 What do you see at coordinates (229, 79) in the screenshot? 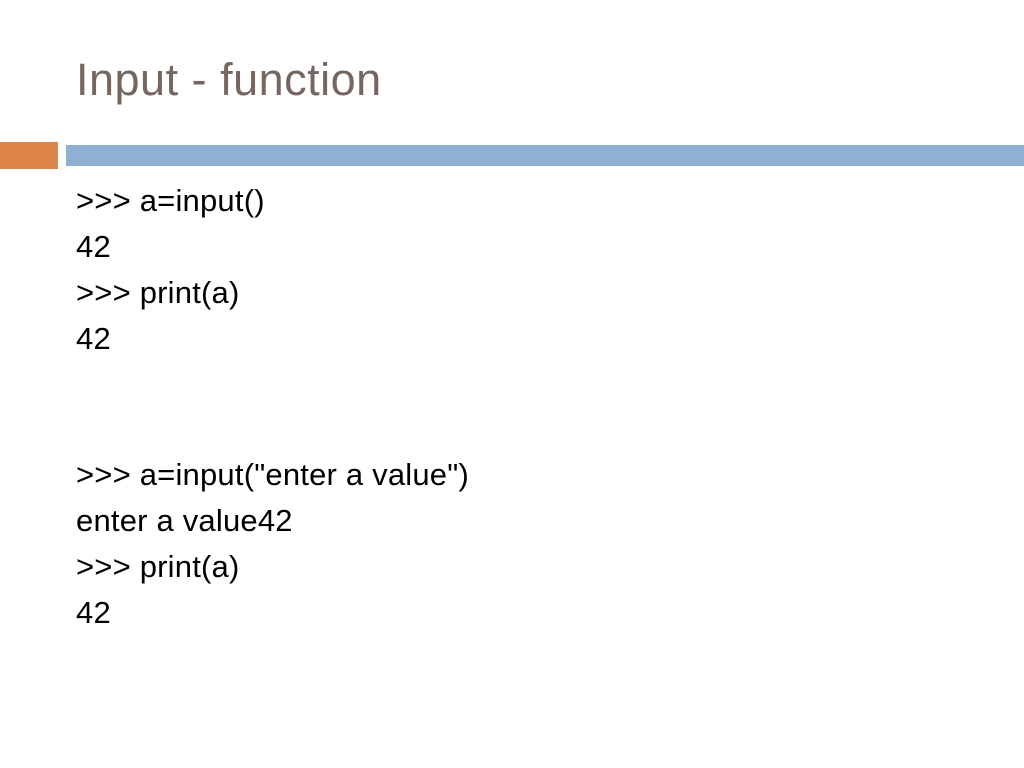
I see `page-title: Input - function` at bounding box center [229, 79].